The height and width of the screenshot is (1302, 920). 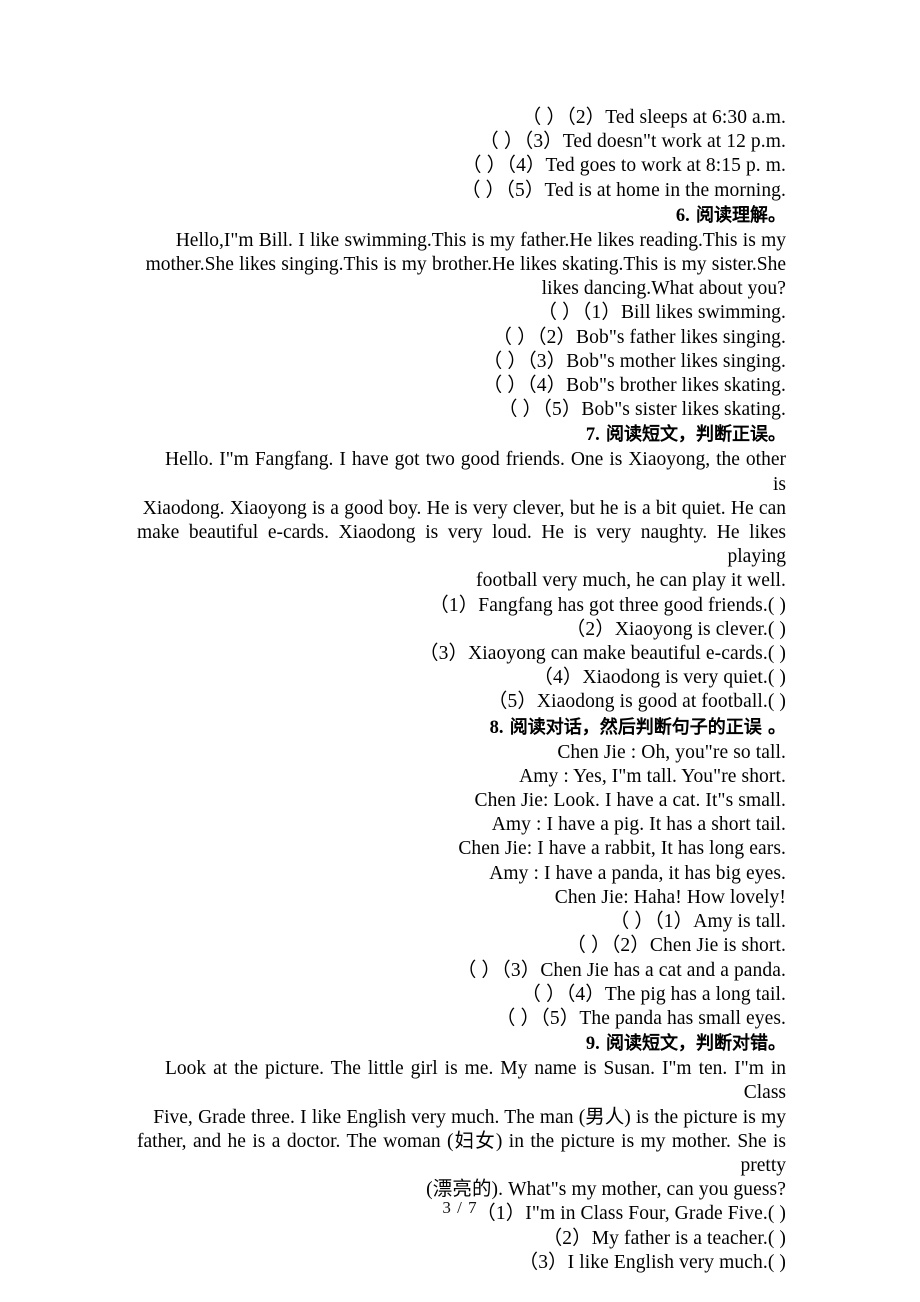 What do you see at coordinates (592, 1044) in the screenshot?
I see `exercise-9-number: 9.` at bounding box center [592, 1044].